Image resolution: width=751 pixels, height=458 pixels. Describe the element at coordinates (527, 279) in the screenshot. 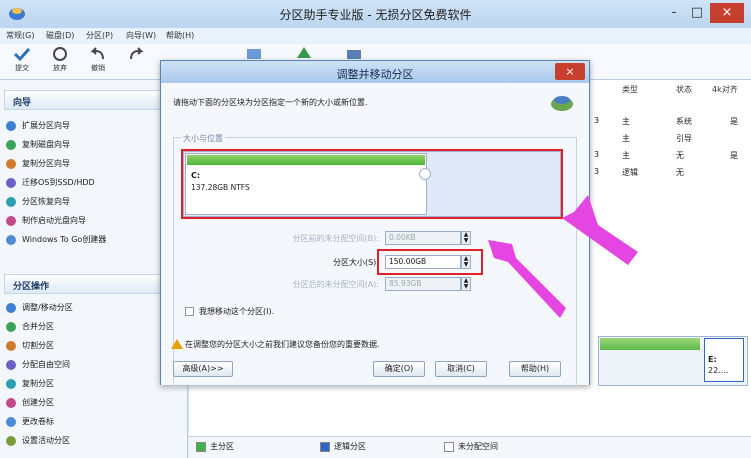

I see `arrow-to-size` at that location.